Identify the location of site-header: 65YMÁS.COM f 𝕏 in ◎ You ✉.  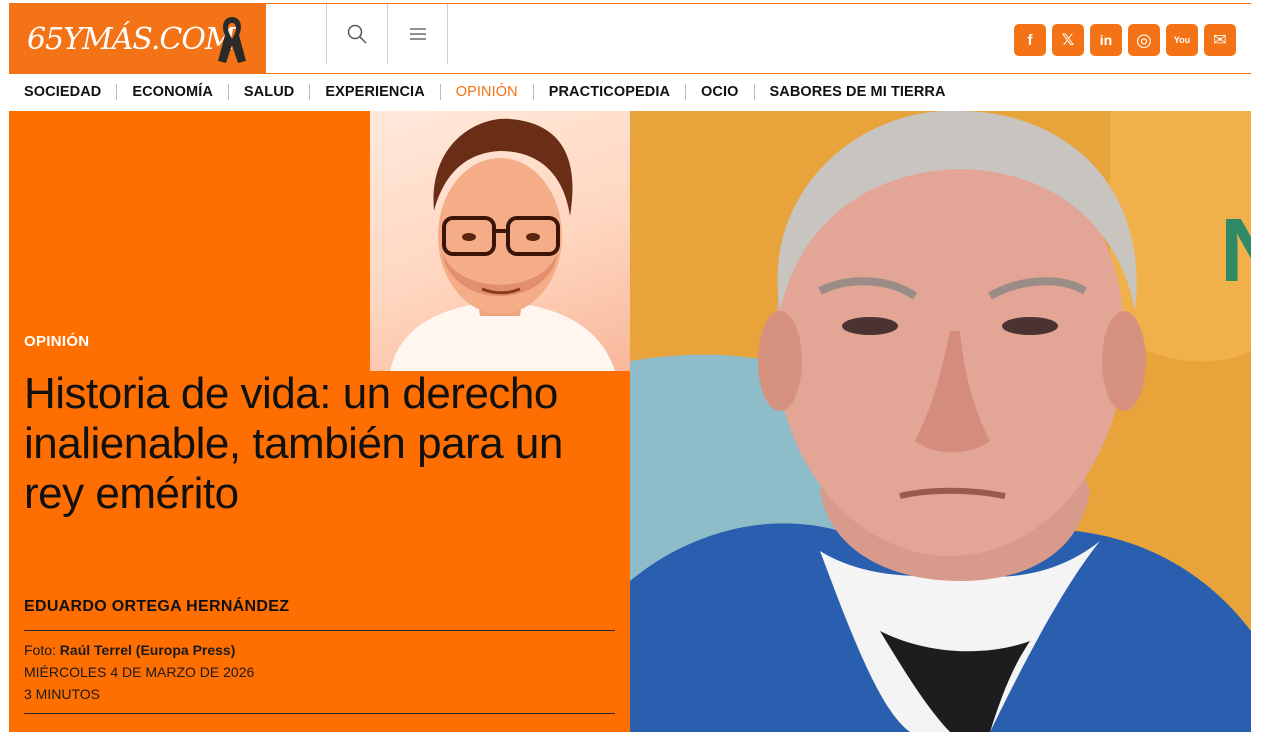
(630, 38).